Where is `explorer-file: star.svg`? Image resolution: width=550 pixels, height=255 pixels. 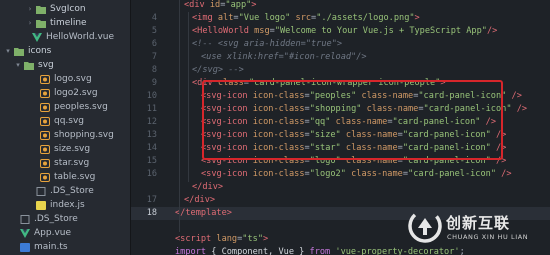 explorer-file: star.svg is located at coordinates (65, 163).